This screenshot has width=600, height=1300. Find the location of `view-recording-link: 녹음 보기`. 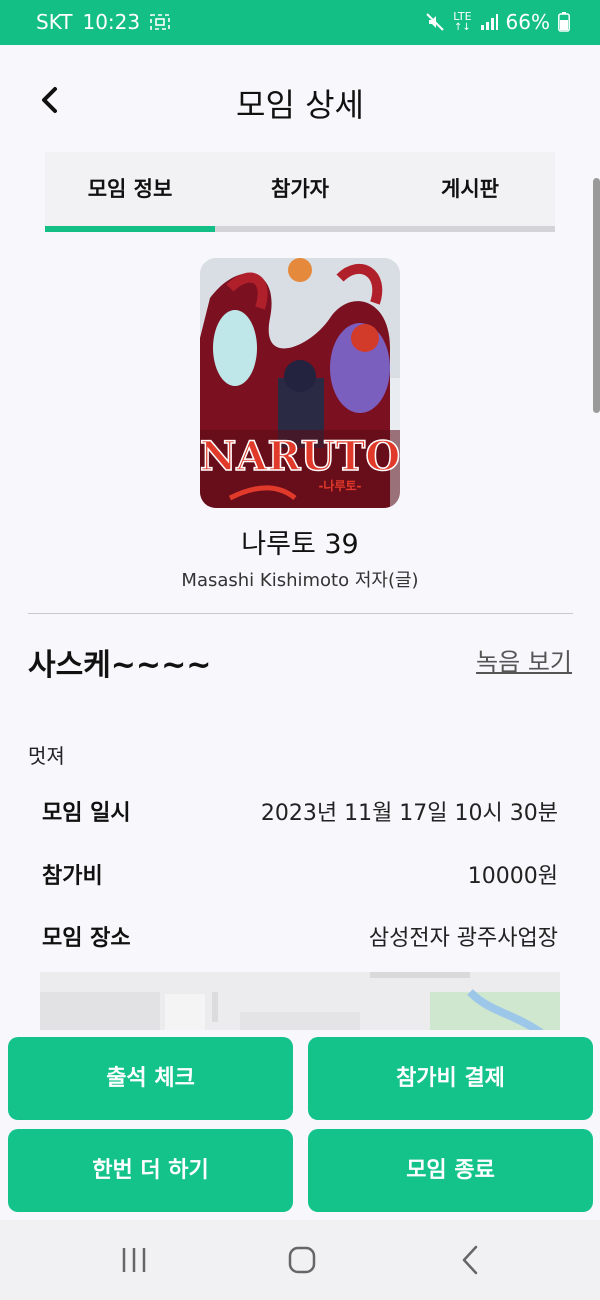

view-recording-link: 녹음 보기 is located at coordinates (524, 659).